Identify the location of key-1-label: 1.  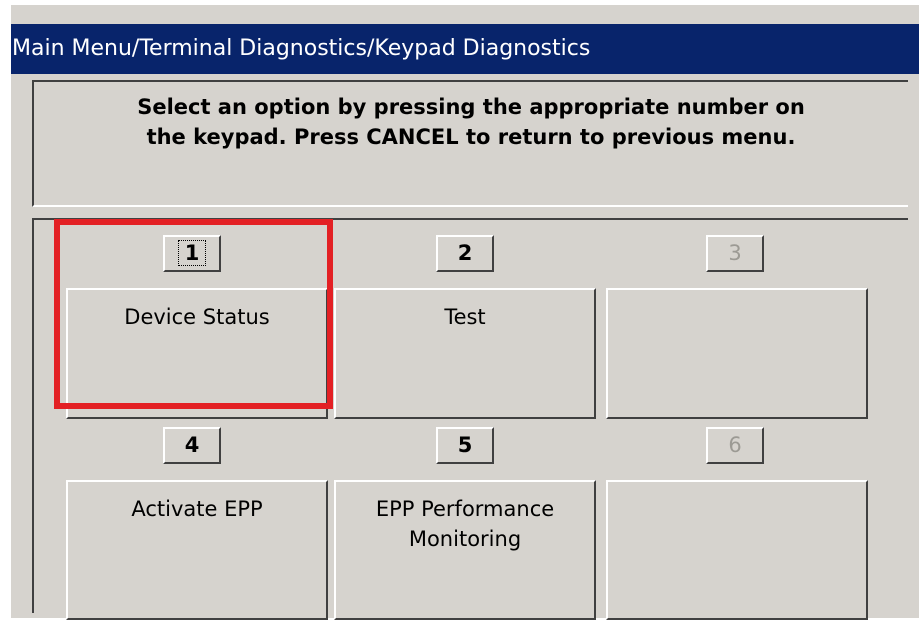
(192, 253).